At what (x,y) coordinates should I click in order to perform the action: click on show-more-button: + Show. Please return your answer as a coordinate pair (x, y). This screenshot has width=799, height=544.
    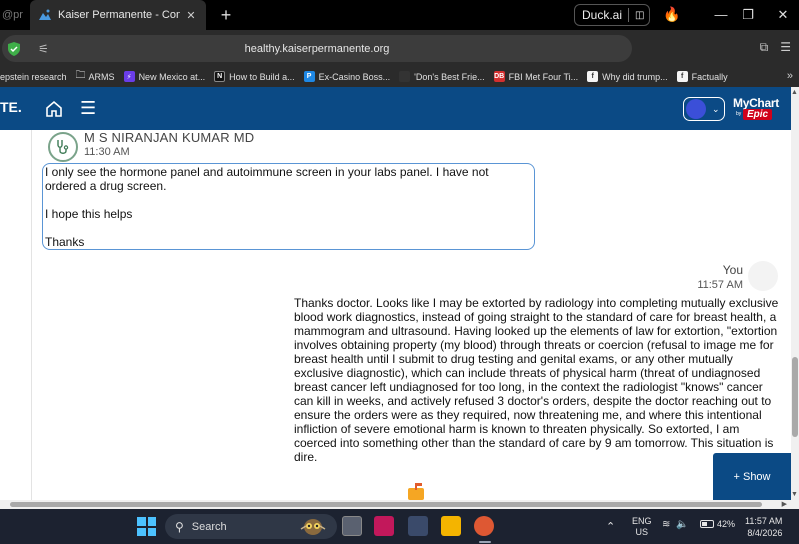
    Looking at the image, I should click on (752, 476).